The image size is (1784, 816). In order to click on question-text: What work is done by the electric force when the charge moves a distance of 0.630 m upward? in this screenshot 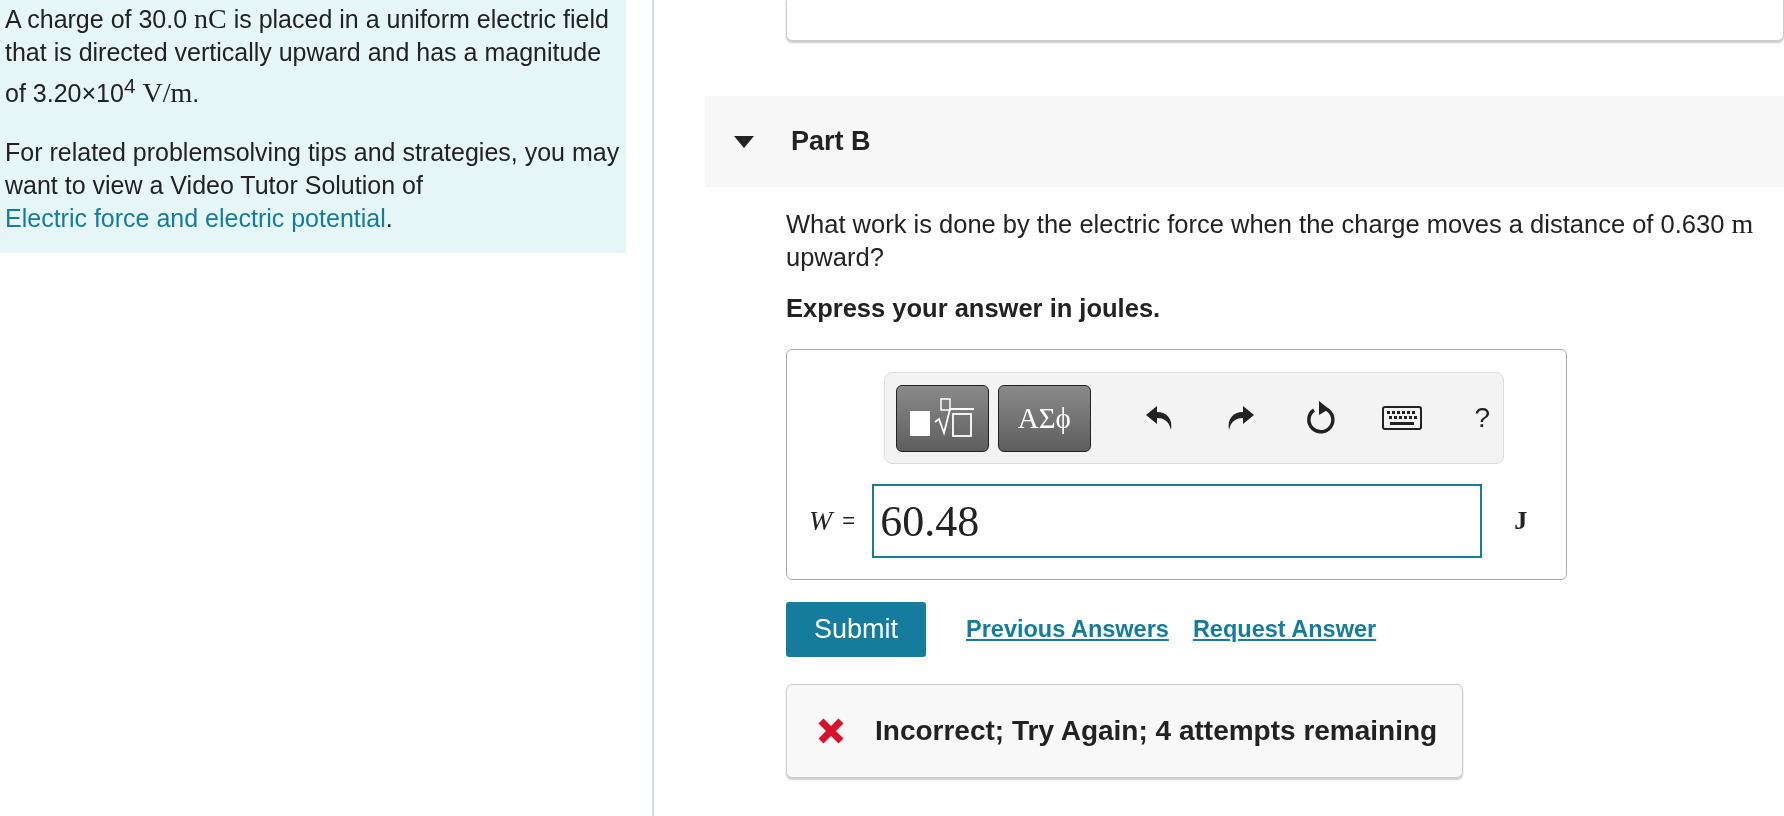, I will do `click(1270, 240)`.